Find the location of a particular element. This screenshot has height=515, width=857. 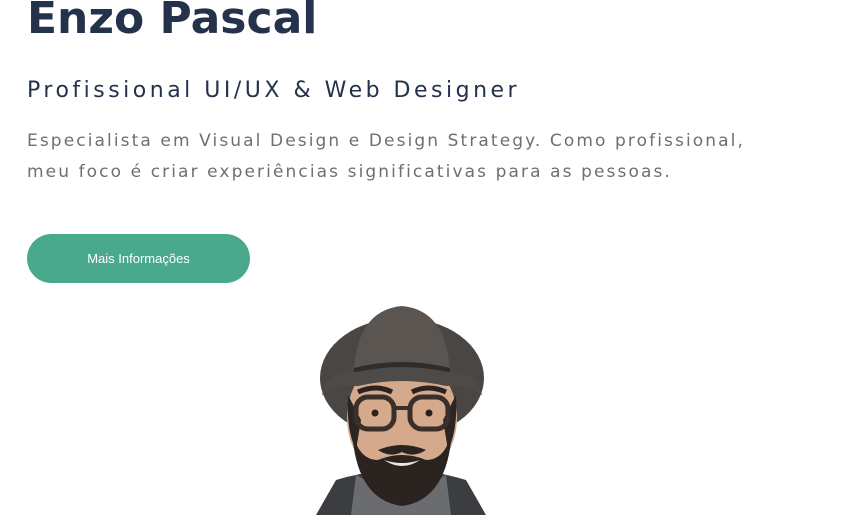

designer-role: Profissional UI/UX & Web Designer is located at coordinates (274, 90).